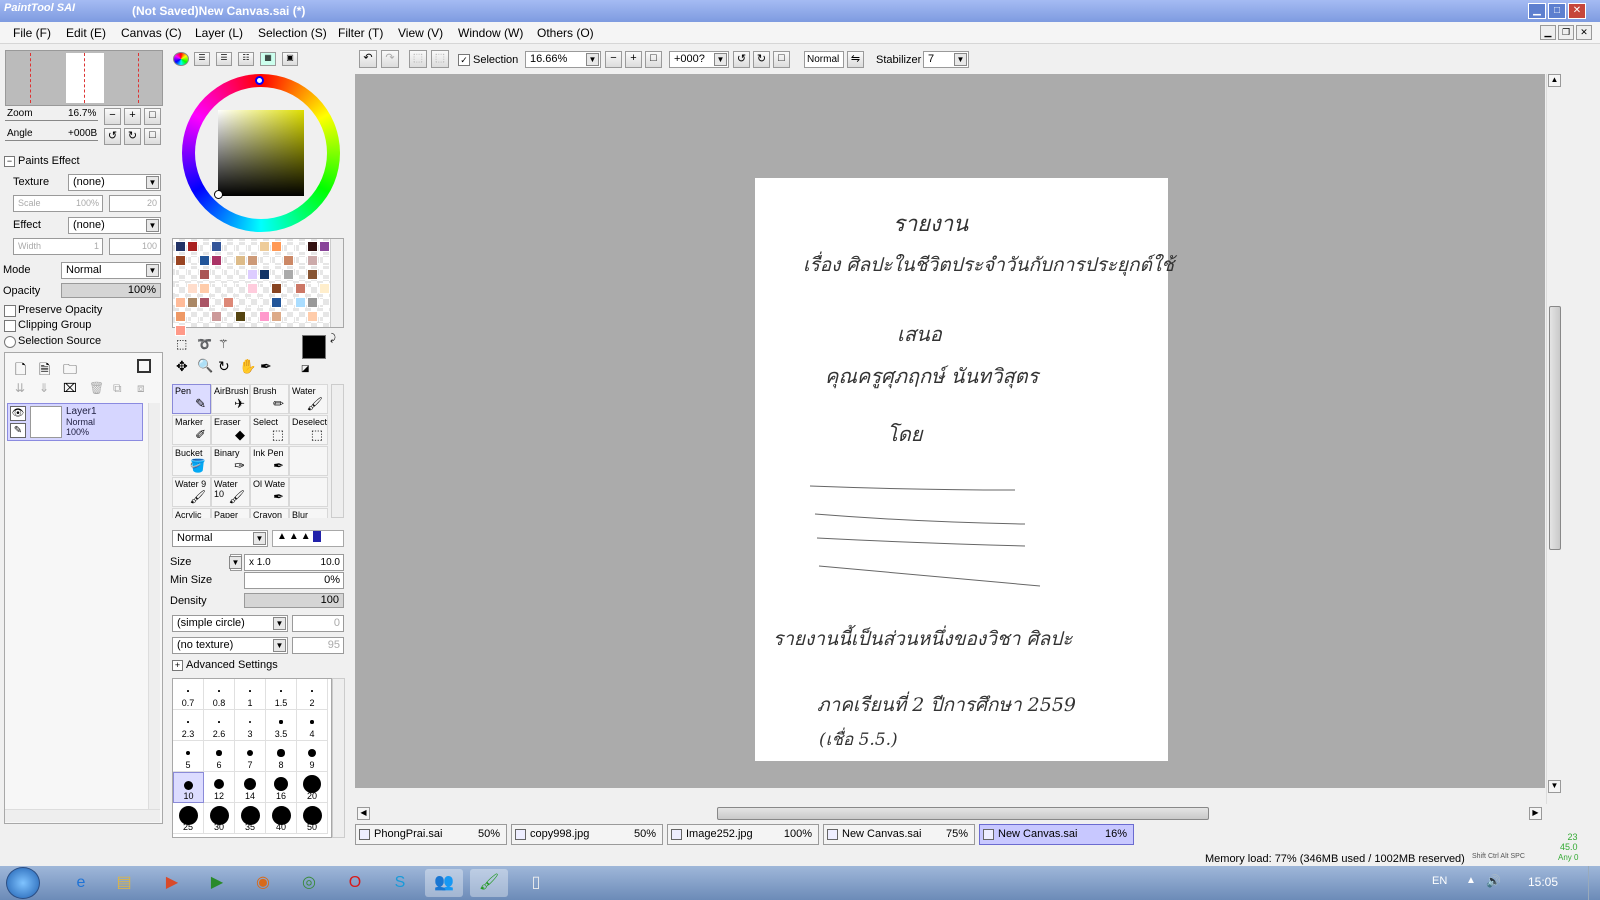 This screenshot has height=900, width=1600. I want to click on document-tab: New Canvas.sai 16%, so click(1056, 834).